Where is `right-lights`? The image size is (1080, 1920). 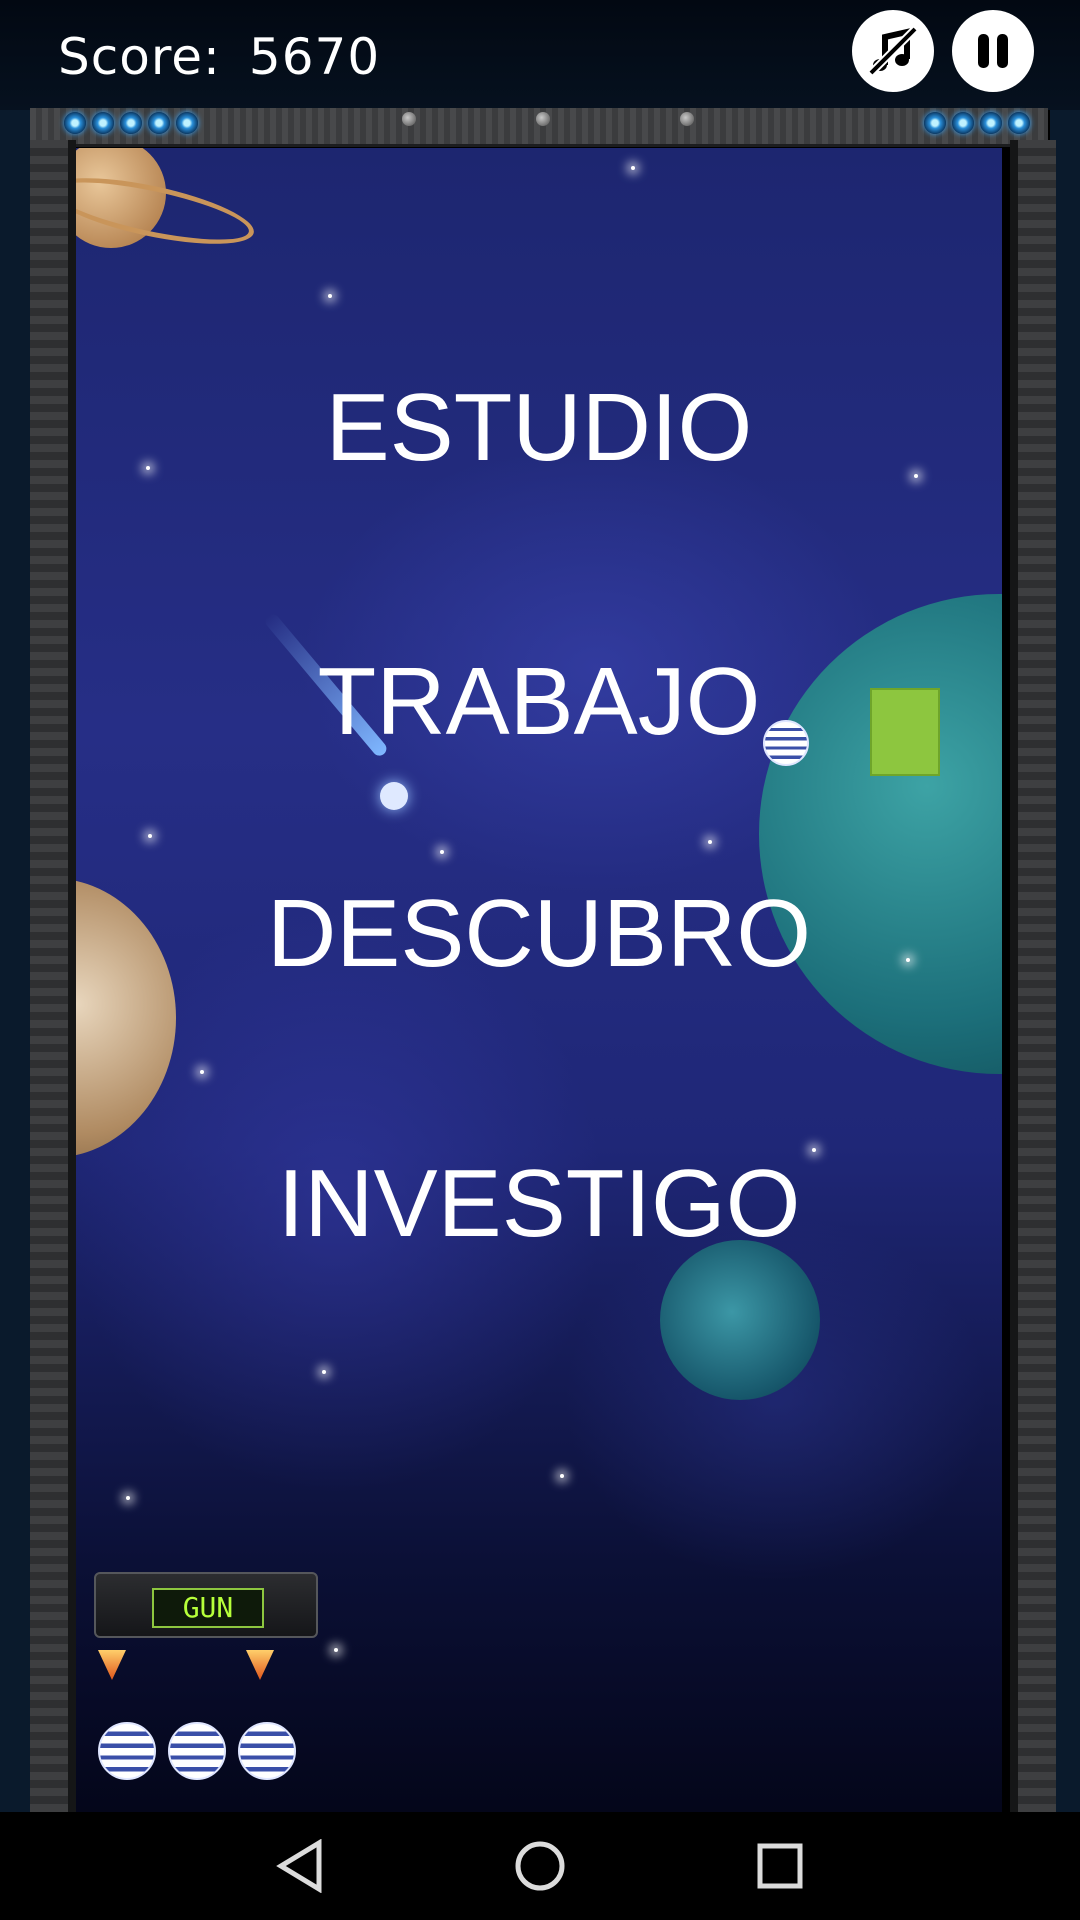
right-lights is located at coordinates (977, 123).